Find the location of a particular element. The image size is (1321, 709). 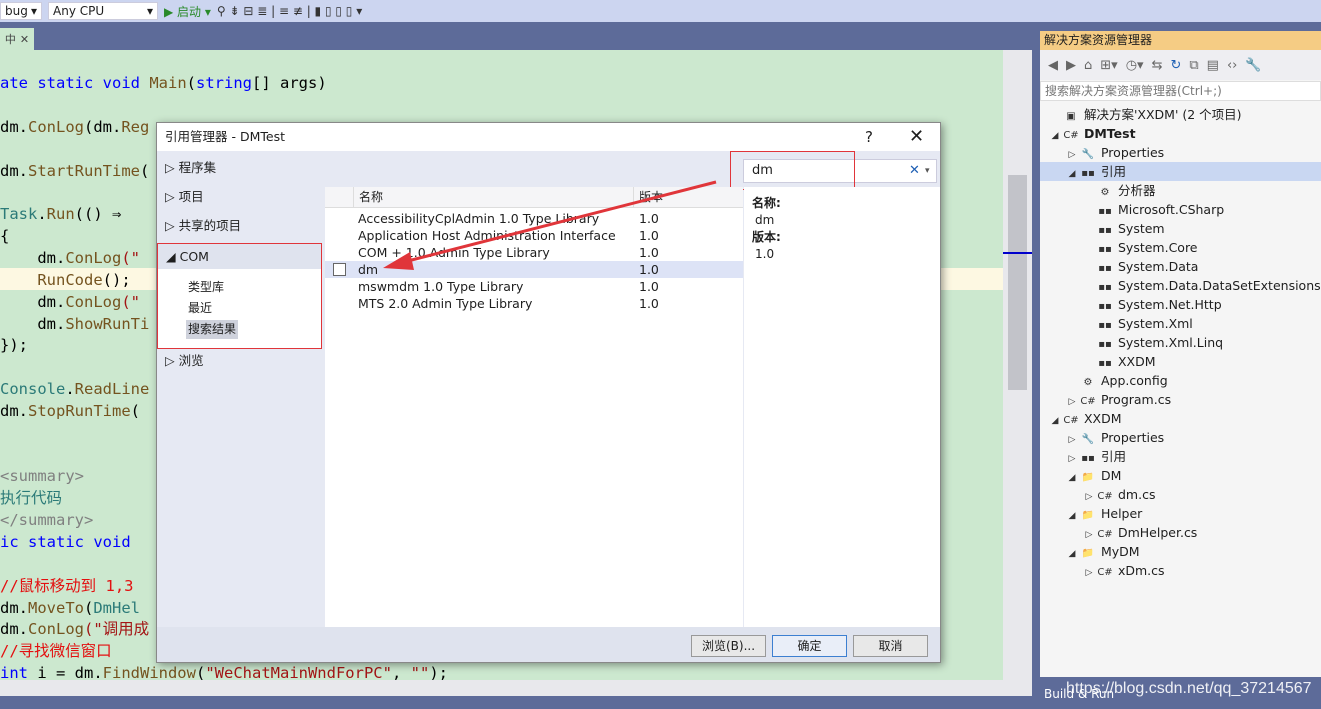

forward-icon: ▶ is located at coordinates (1071, 65).